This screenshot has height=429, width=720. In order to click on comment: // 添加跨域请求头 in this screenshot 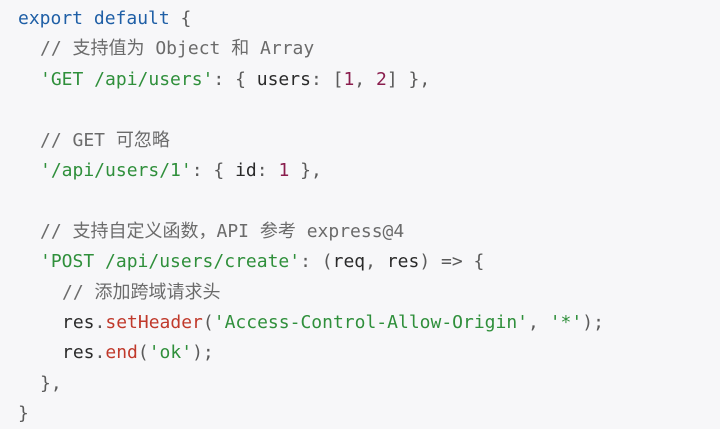, I will do `click(141, 292)`.